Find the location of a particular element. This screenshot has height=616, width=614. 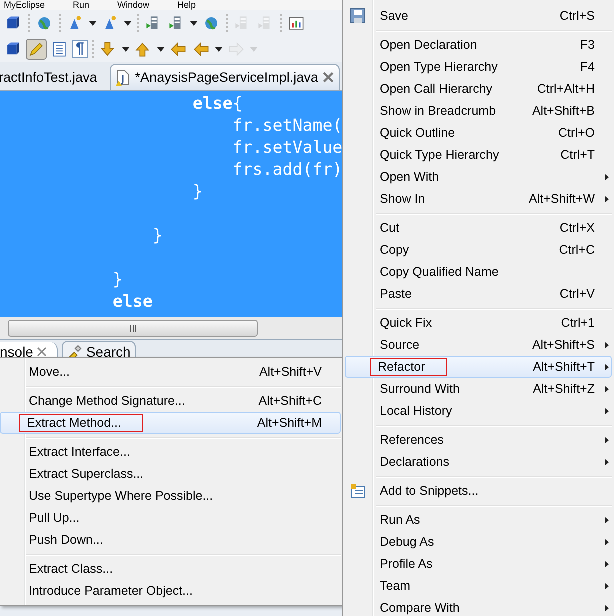

menu-item: Quick Type Hierarchy Ctrl+T is located at coordinates (478, 155).